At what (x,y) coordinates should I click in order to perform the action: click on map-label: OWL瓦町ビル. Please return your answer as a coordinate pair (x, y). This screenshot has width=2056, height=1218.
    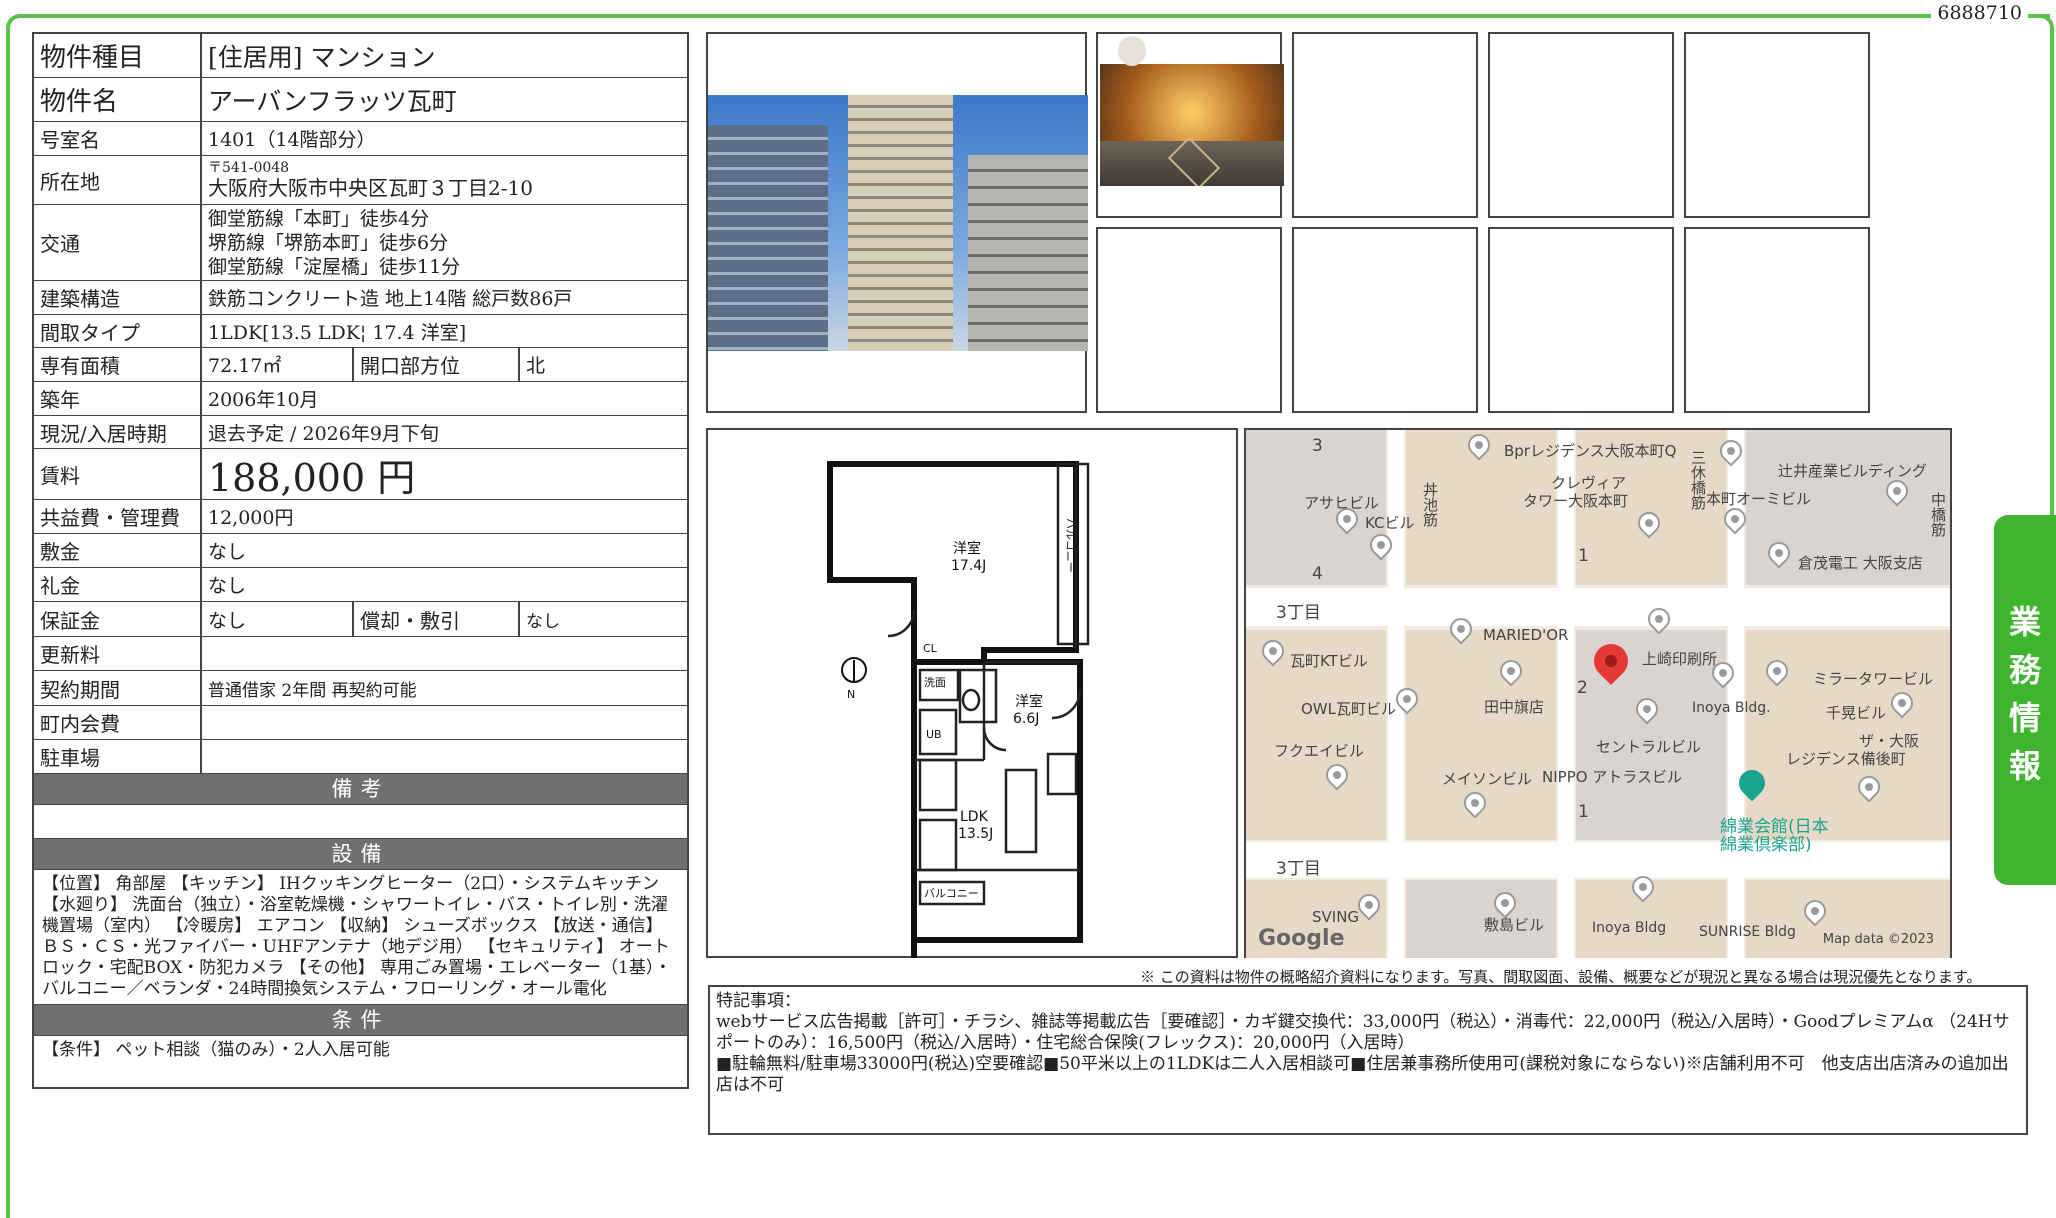
    Looking at the image, I should click on (1348, 709).